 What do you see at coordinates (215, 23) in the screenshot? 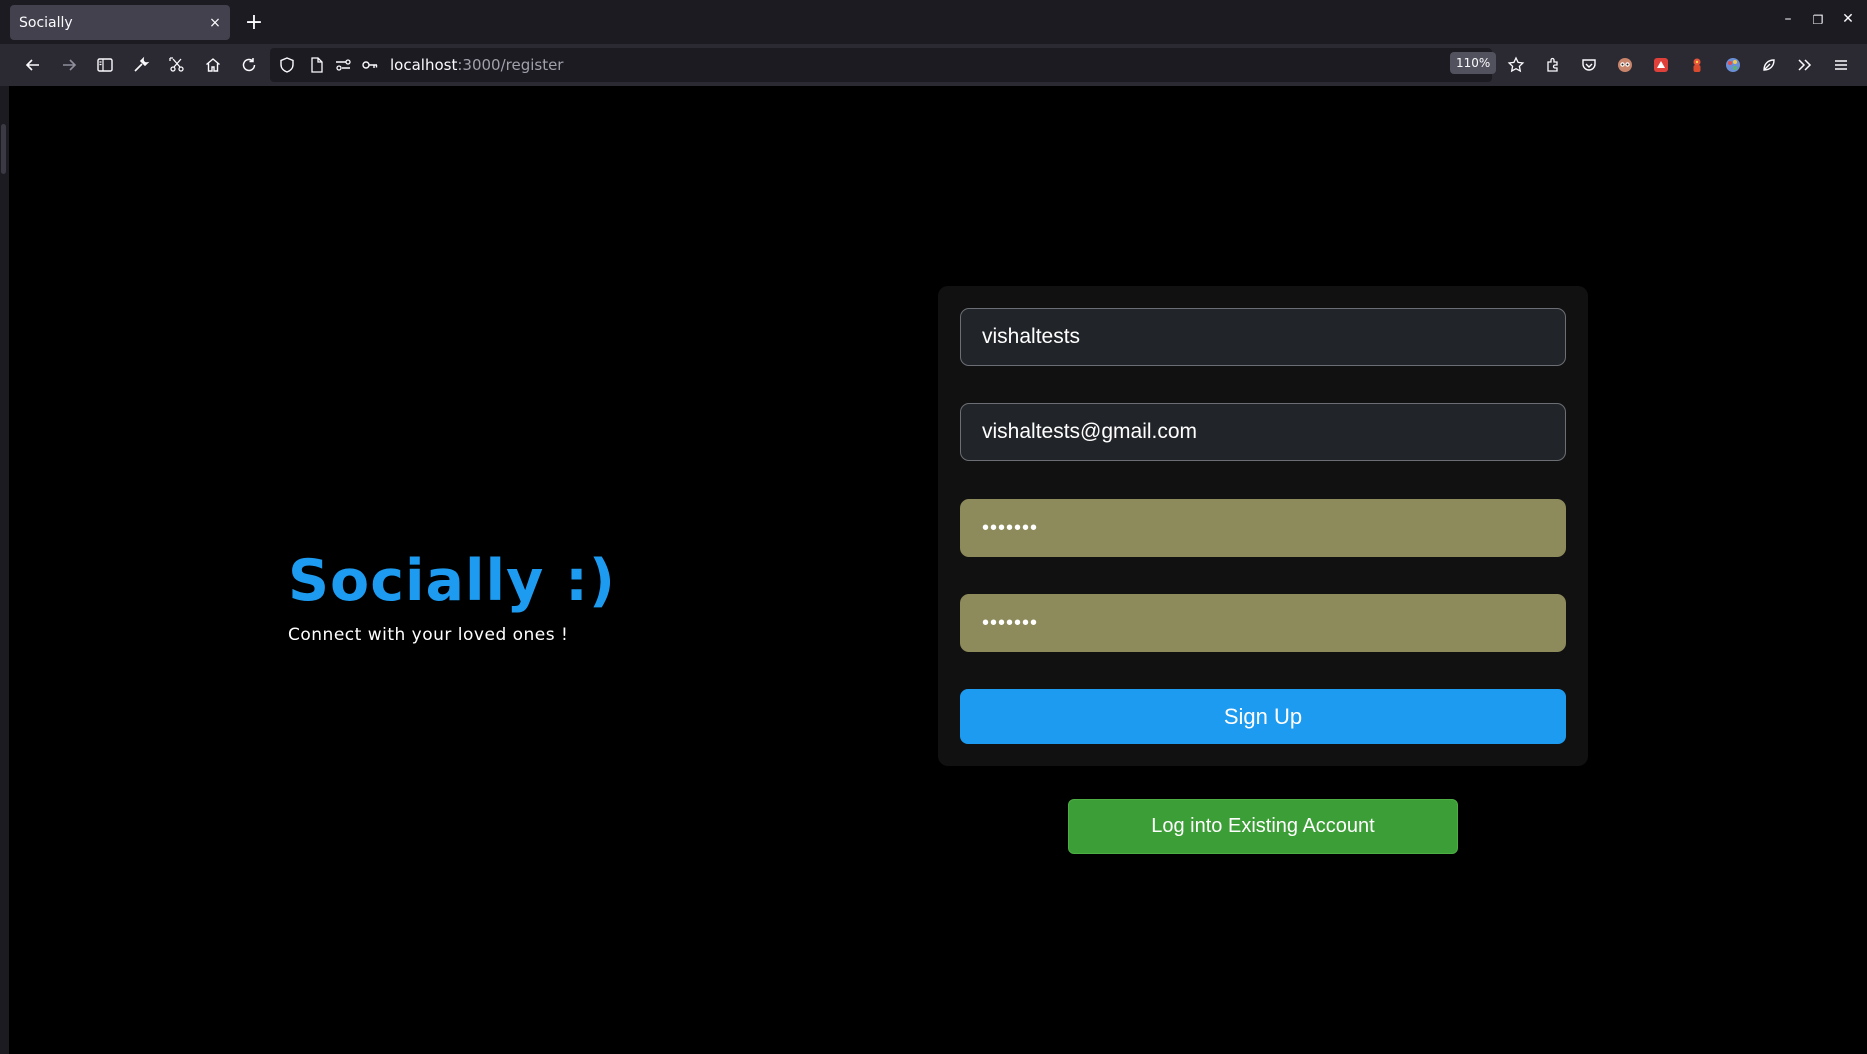
I see `tab-close-icon: ×` at bounding box center [215, 23].